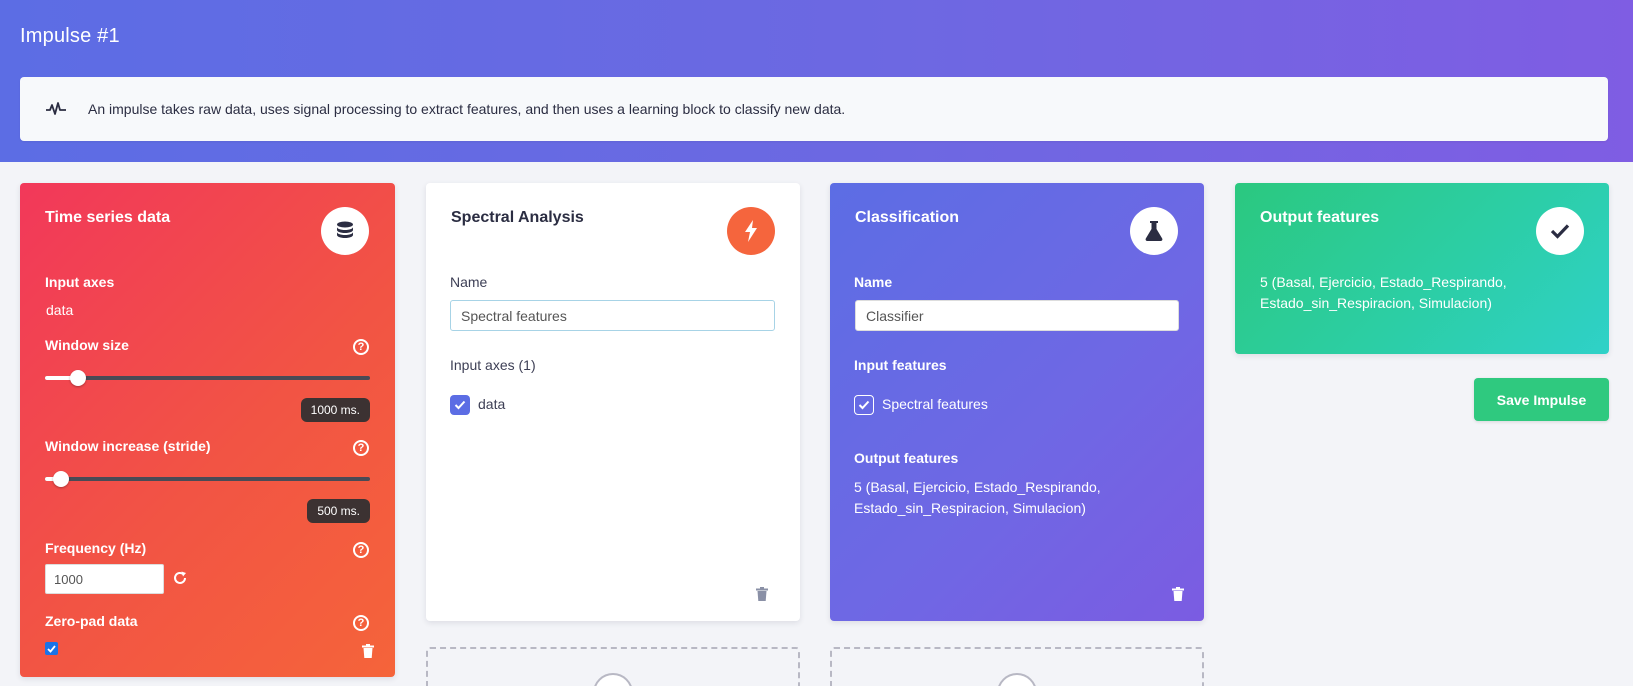 The image size is (1633, 686). I want to click on zero-pad-checkbox, so click(51, 648).